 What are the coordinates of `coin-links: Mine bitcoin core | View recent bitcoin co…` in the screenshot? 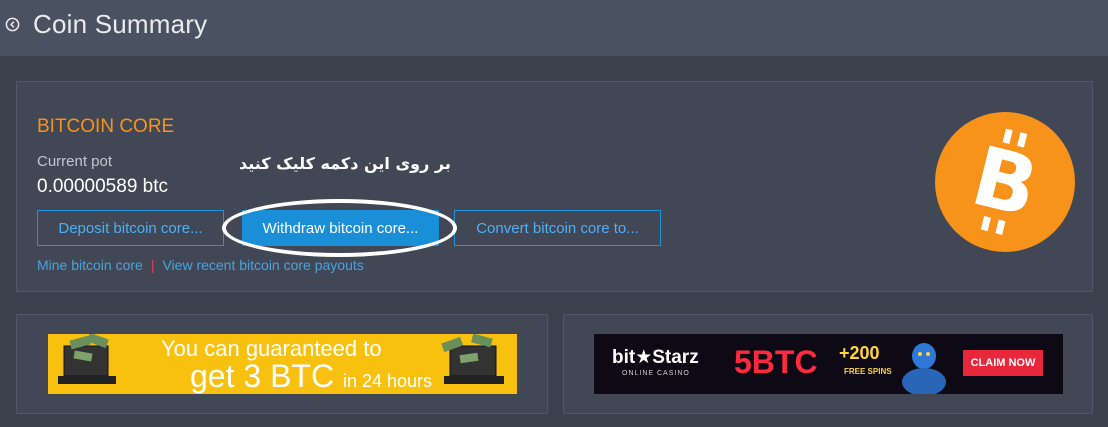 It's located at (200, 265).